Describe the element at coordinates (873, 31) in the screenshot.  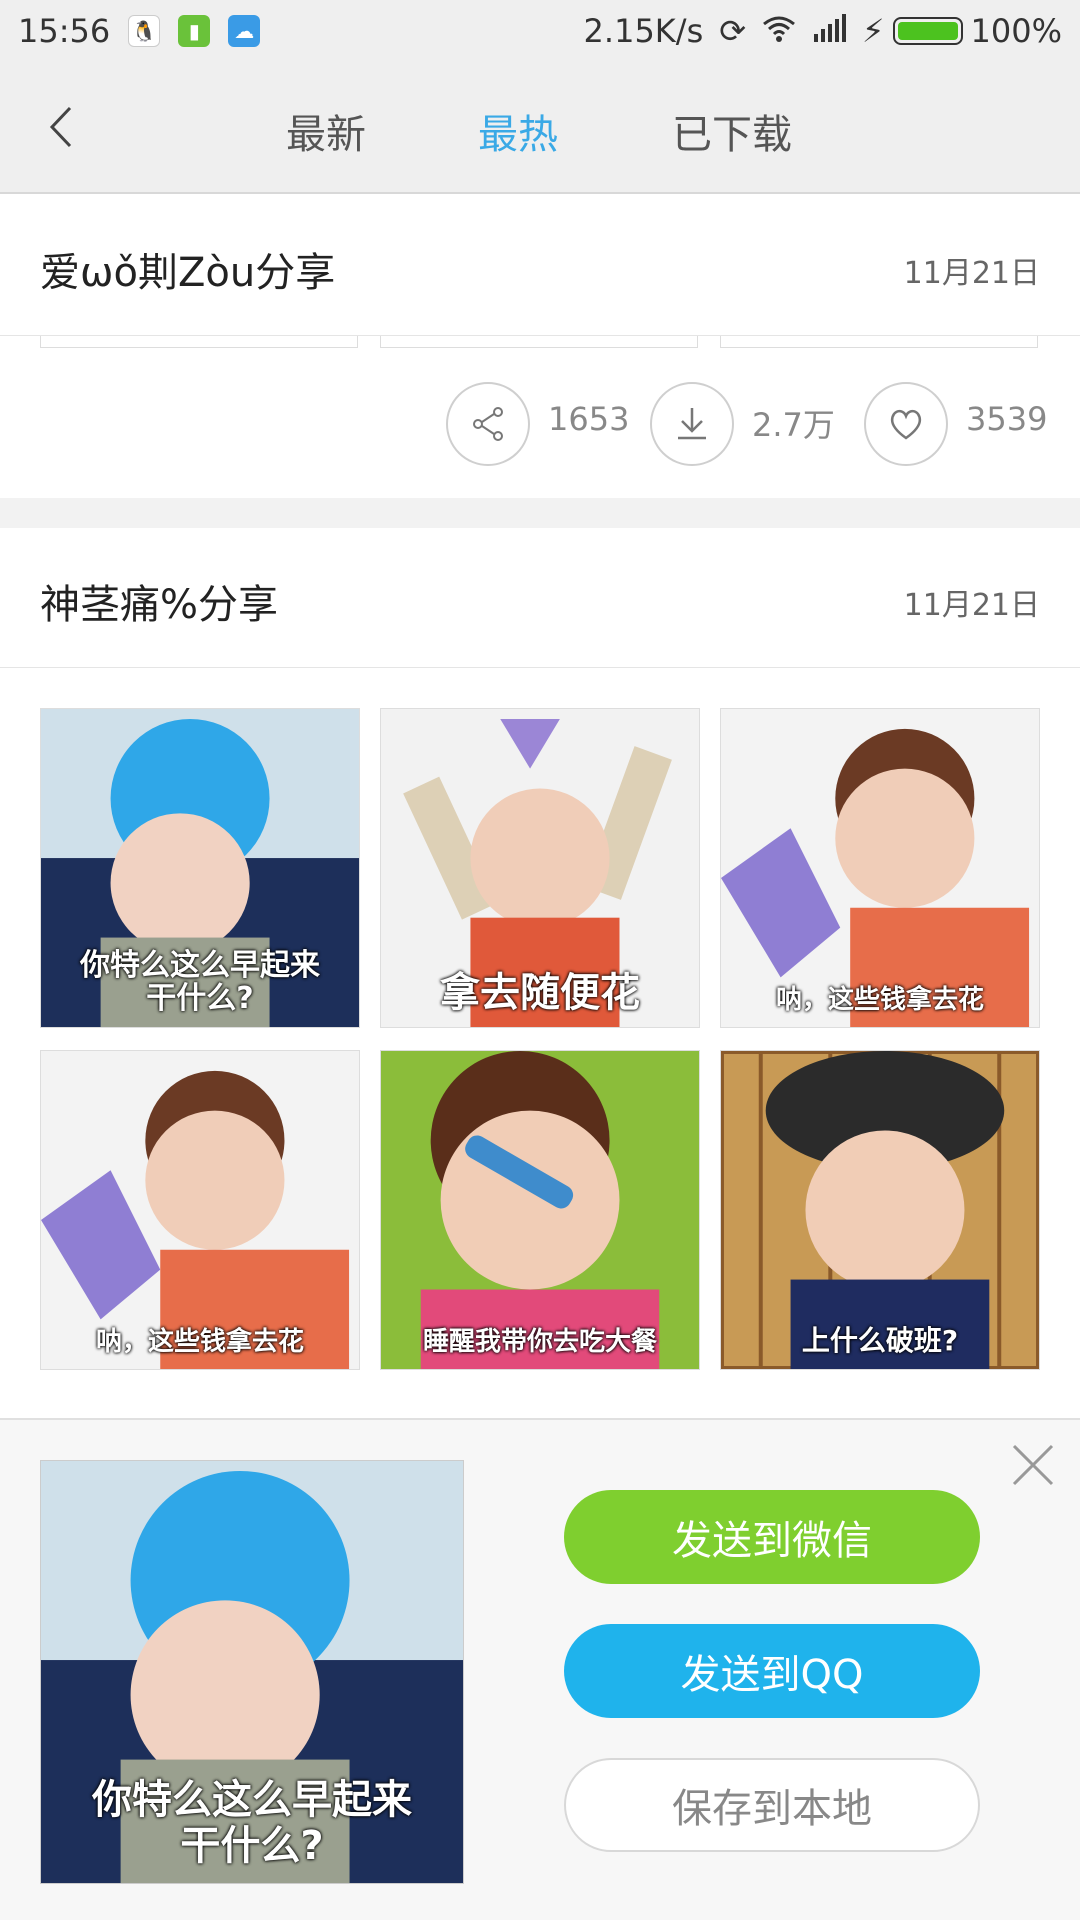
I see `charging-icon: ⚡` at that location.